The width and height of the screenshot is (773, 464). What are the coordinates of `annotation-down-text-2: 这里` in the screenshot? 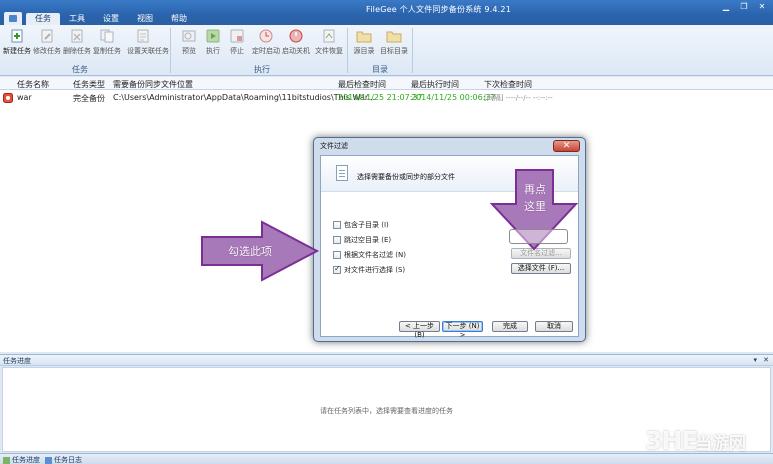 It's located at (535, 206).